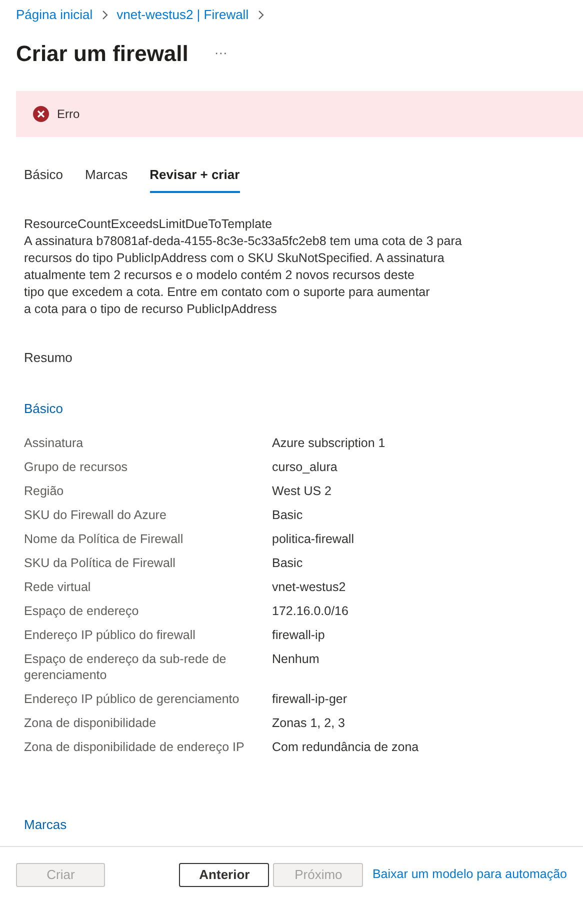  I want to click on field-value: Nenhum, so click(296, 659).